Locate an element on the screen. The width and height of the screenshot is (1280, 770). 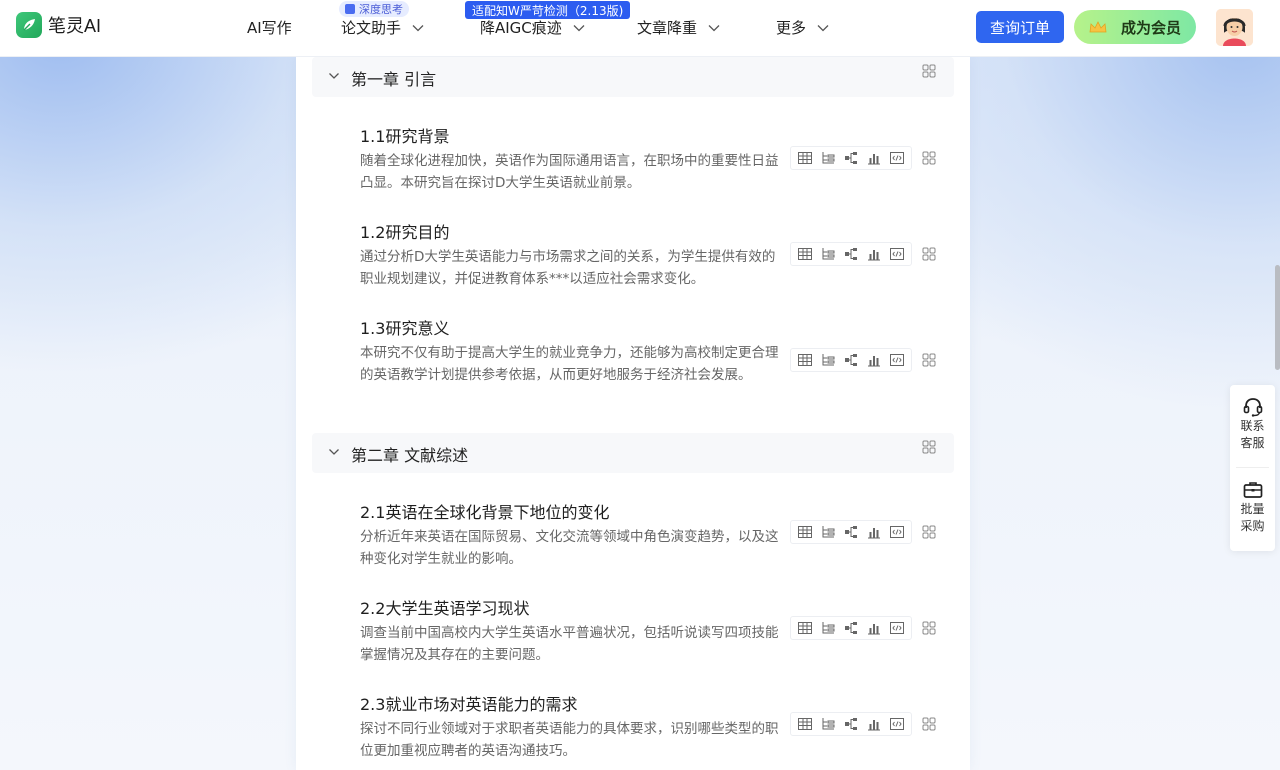
bulk-label-1: 批量 is located at coordinates (1252, 509).